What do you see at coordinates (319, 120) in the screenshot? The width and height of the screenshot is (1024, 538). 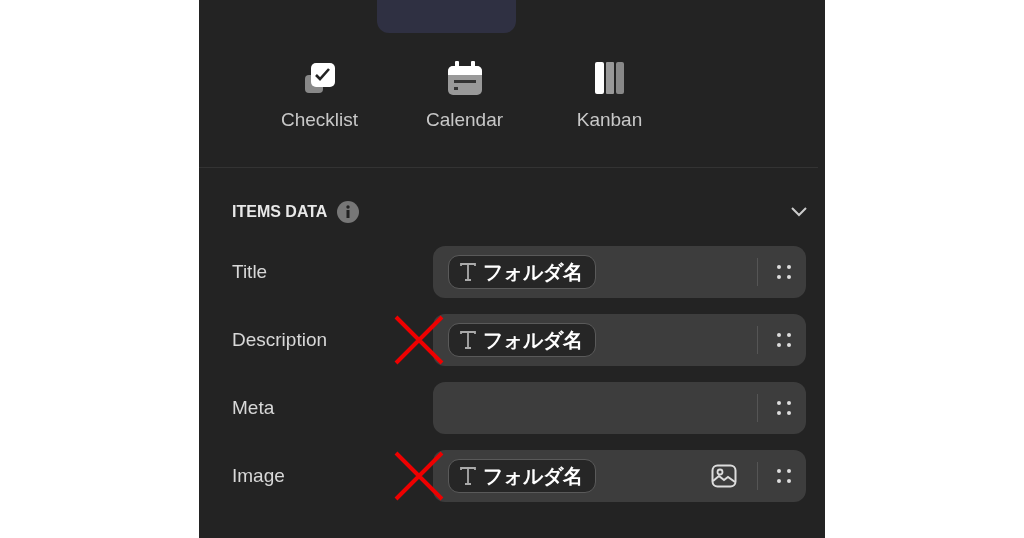 I see `view-option-label: Checklist` at bounding box center [319, 120].